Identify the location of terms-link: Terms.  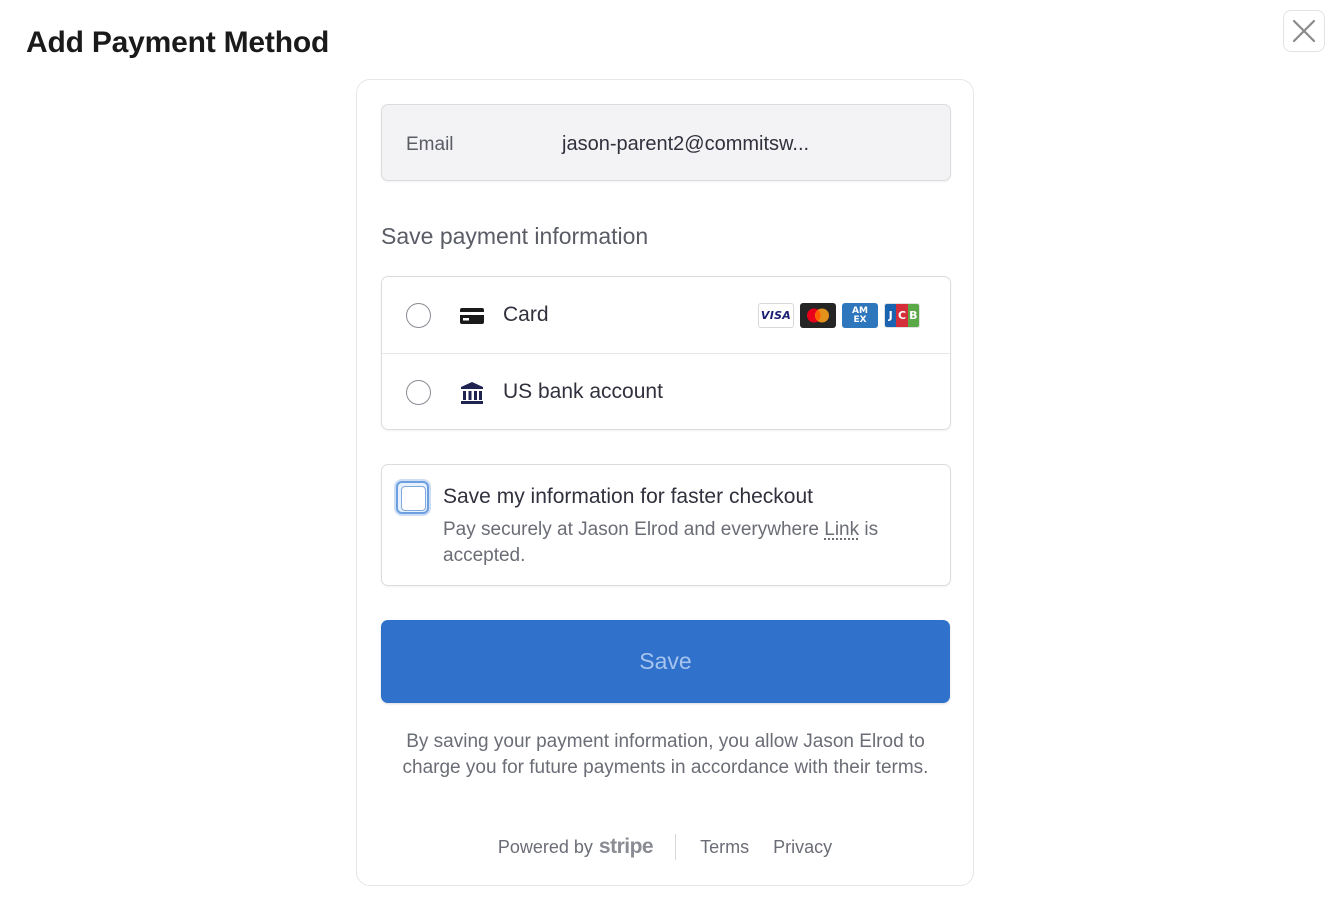
(724, 847).